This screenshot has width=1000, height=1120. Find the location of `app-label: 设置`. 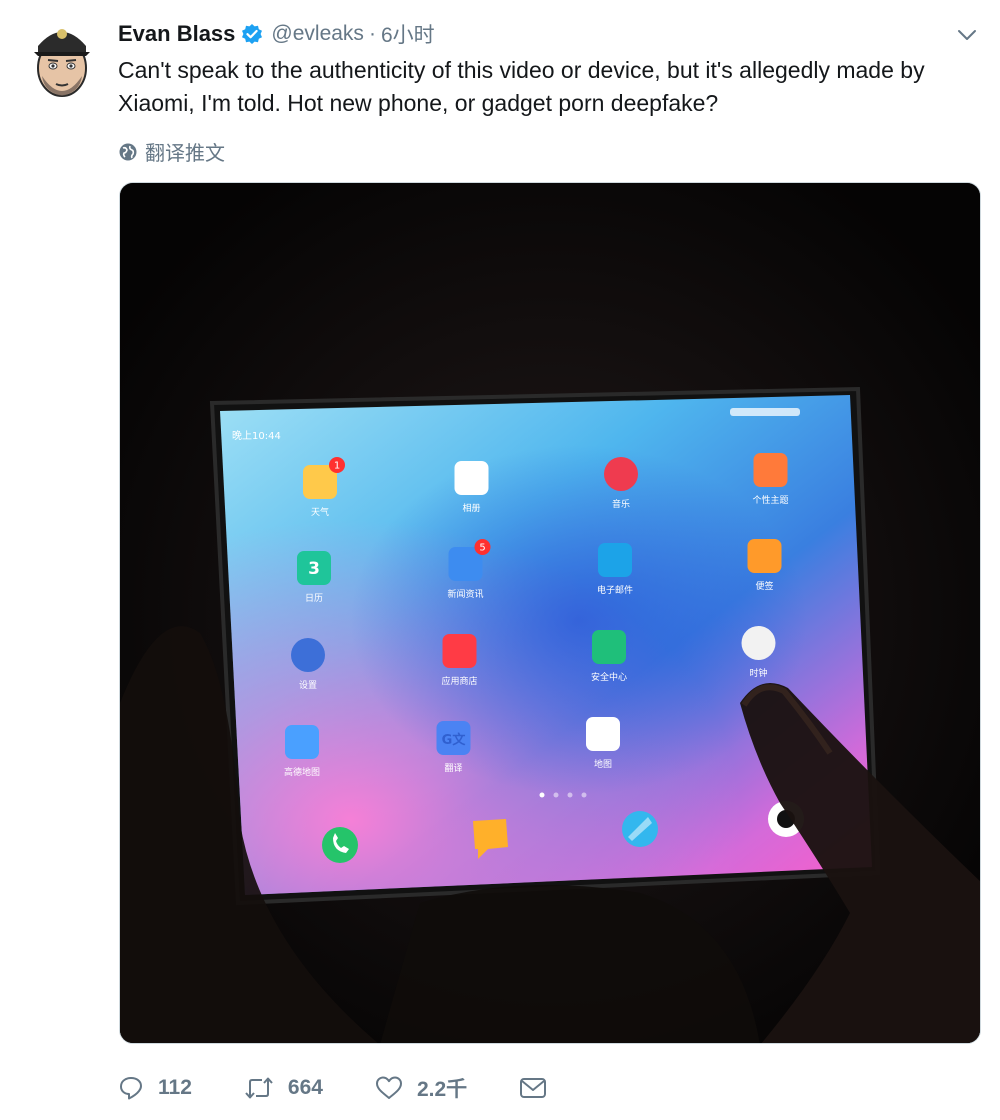

app-label: 设置 is located at coordinates (308, 685).